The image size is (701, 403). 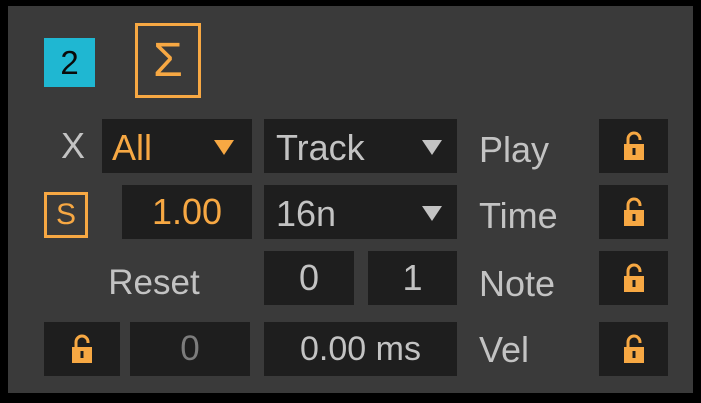 I want to click on time-lock-button, so click(x=633, y=212).